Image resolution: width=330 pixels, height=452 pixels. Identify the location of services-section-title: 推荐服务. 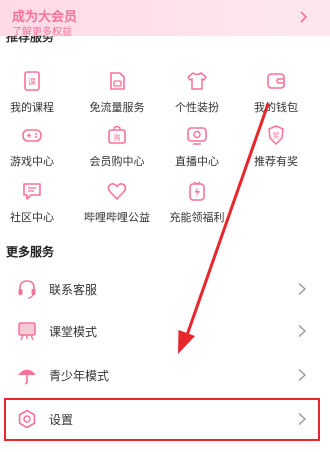
(30, 40).